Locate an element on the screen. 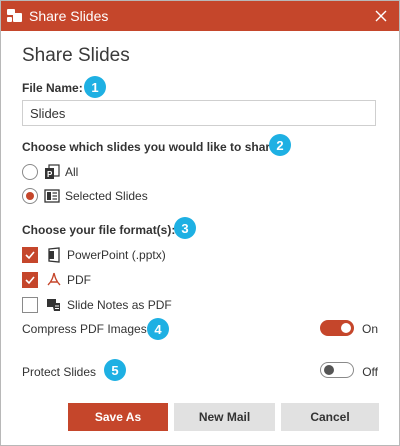 The height and width of the screenshot is (446, 400). format-label-pptx: PowerPoint (.pptx) is located at coordinates (116, 255).